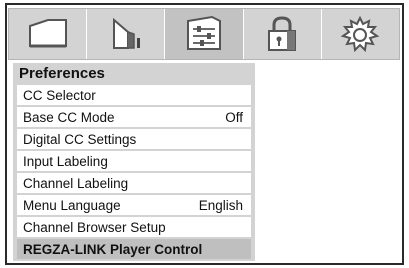 This screenshot has height=268, width=409. I want to click on menu-item-label: REGZA-LINK Player Control, so click(113, 249).